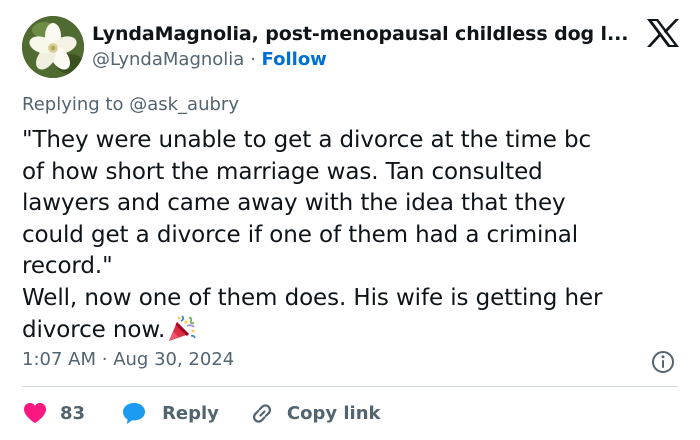  What do you see at coordinates (134, 413) in the screenshot?
I see `speech-bubble-icon` at bounding box center [134, 413].